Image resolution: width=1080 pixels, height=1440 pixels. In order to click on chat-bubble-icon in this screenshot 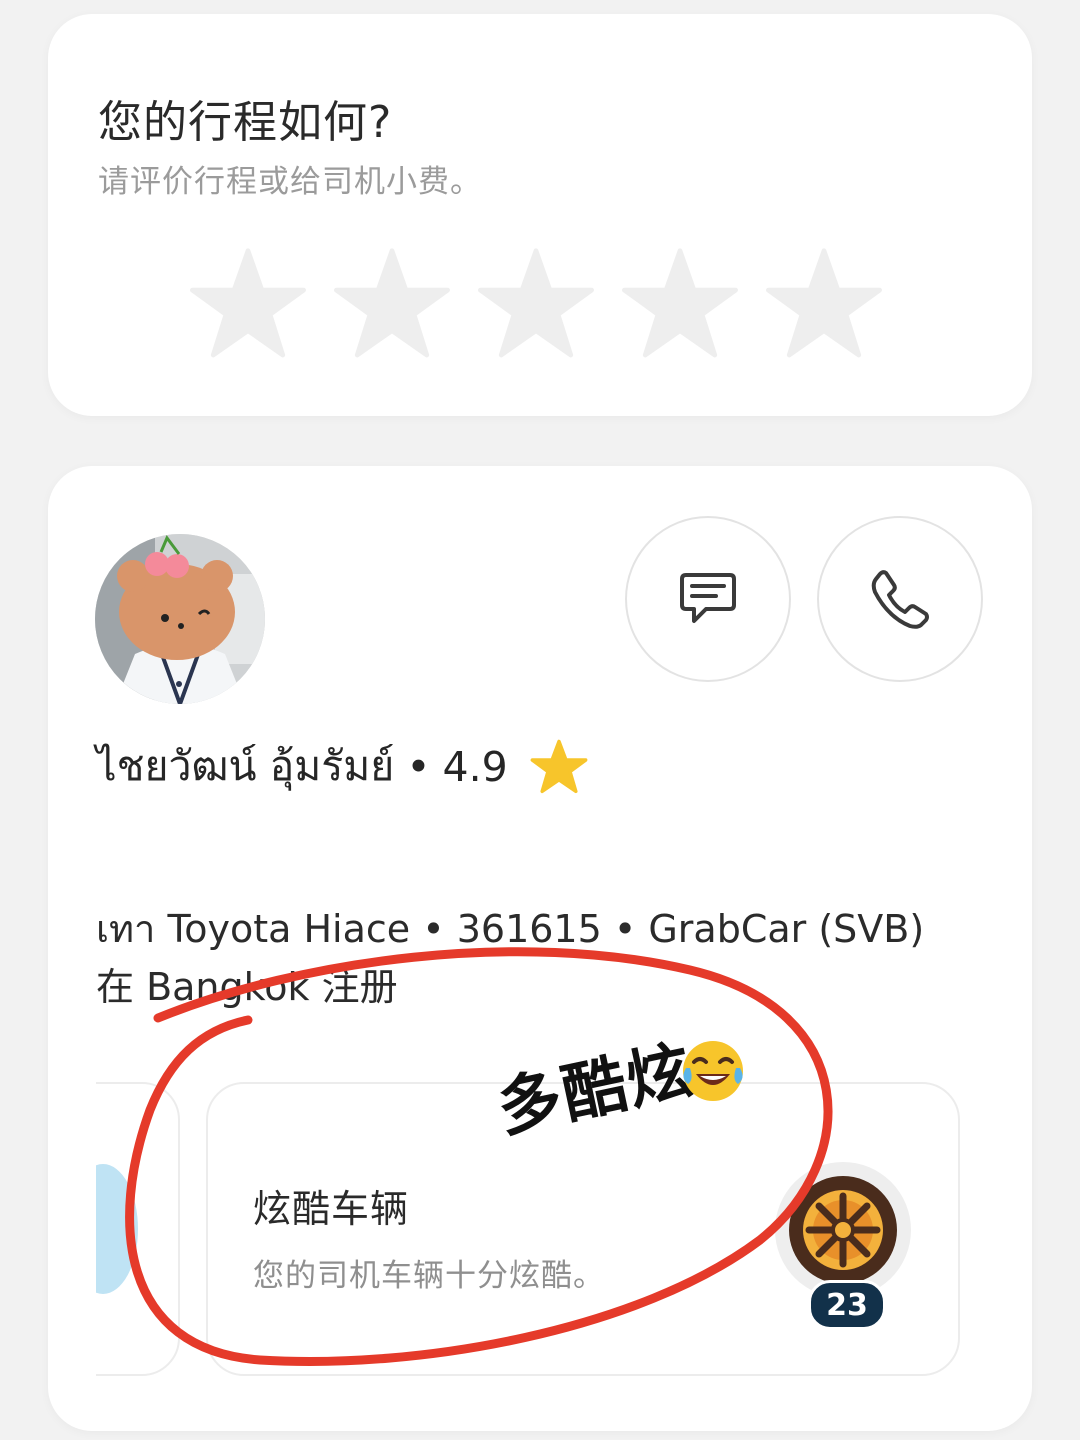, I will do `click(708, 598)`.